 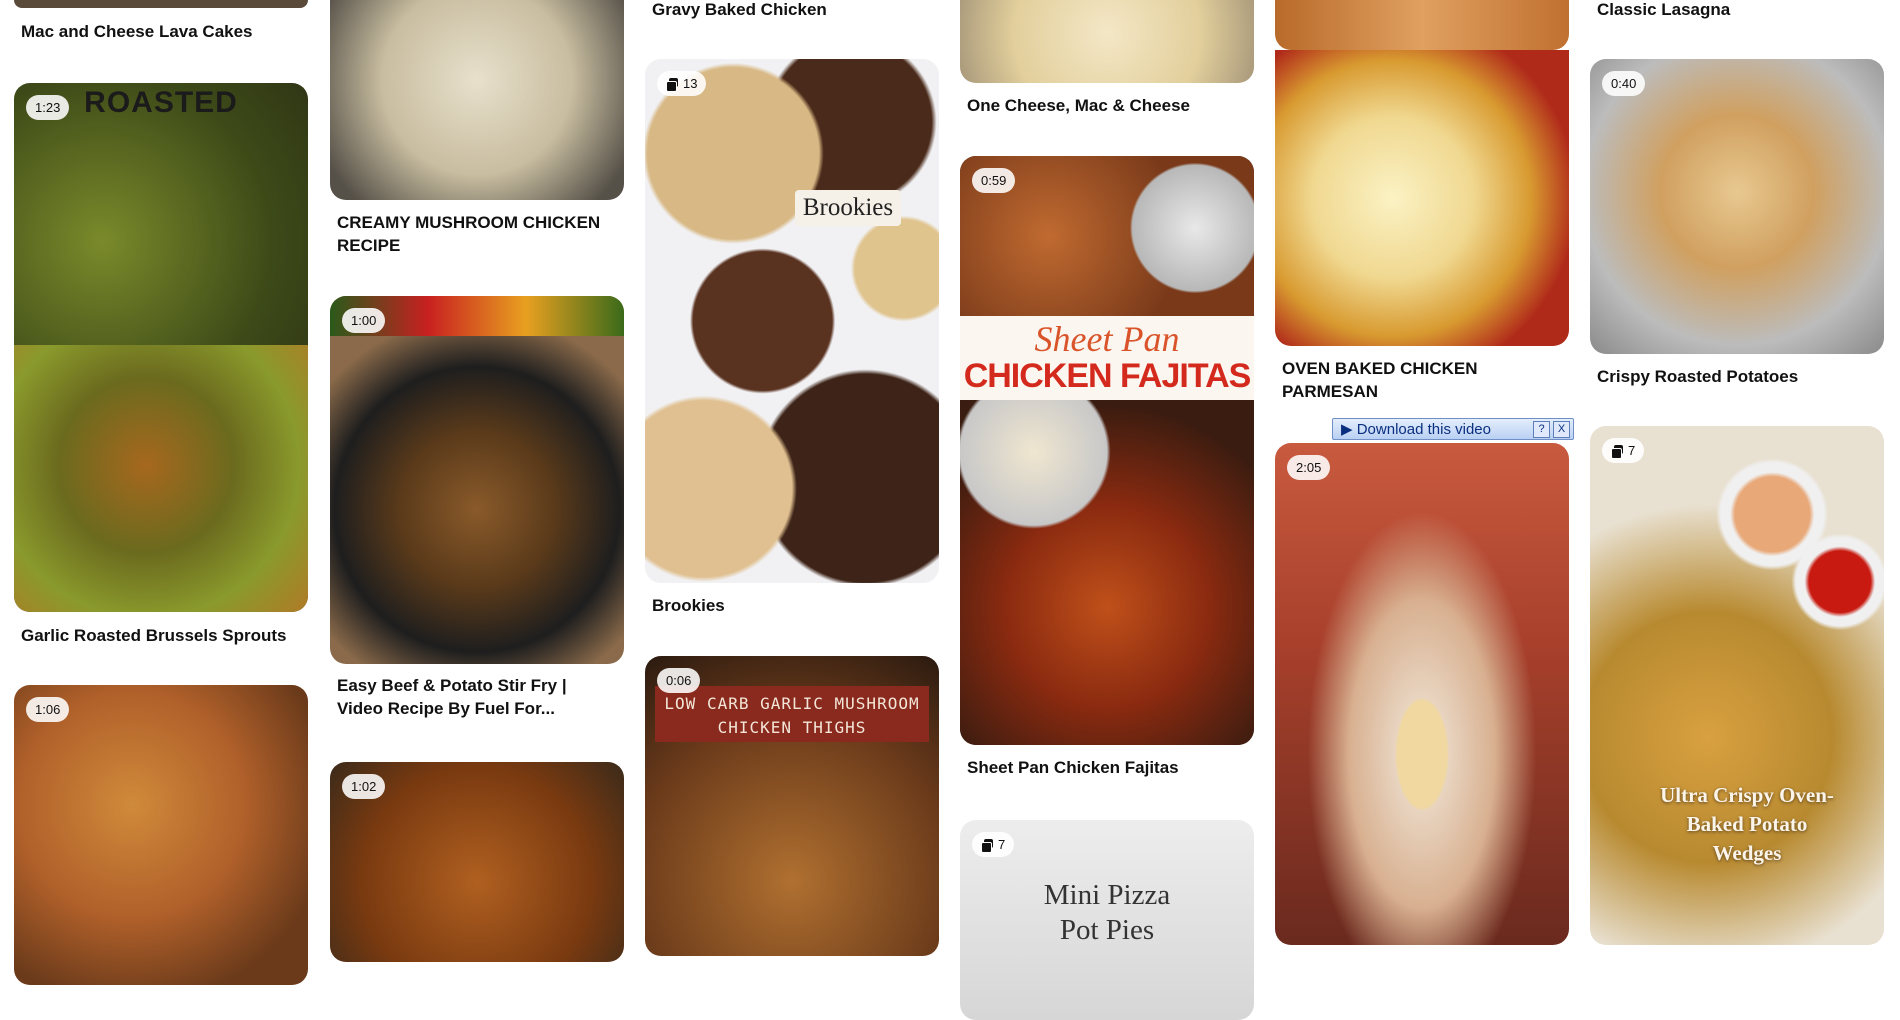 What do you see at coordinates (1561, 429) in the screenshot?
I see `close-button: X` at bounding box center [1561, 429].